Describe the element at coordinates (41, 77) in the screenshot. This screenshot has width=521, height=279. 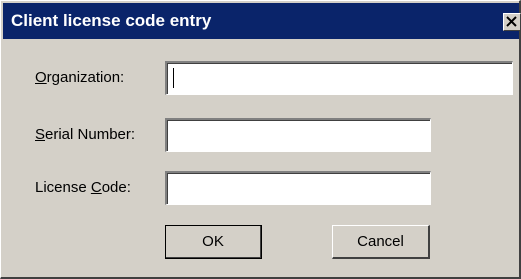
I see `organization-label-mnemonic: O` at that location.